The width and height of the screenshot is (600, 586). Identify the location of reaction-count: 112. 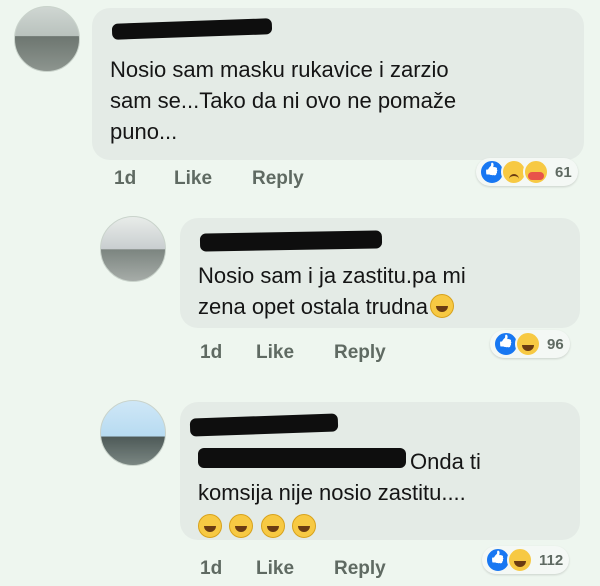
(551, 560).